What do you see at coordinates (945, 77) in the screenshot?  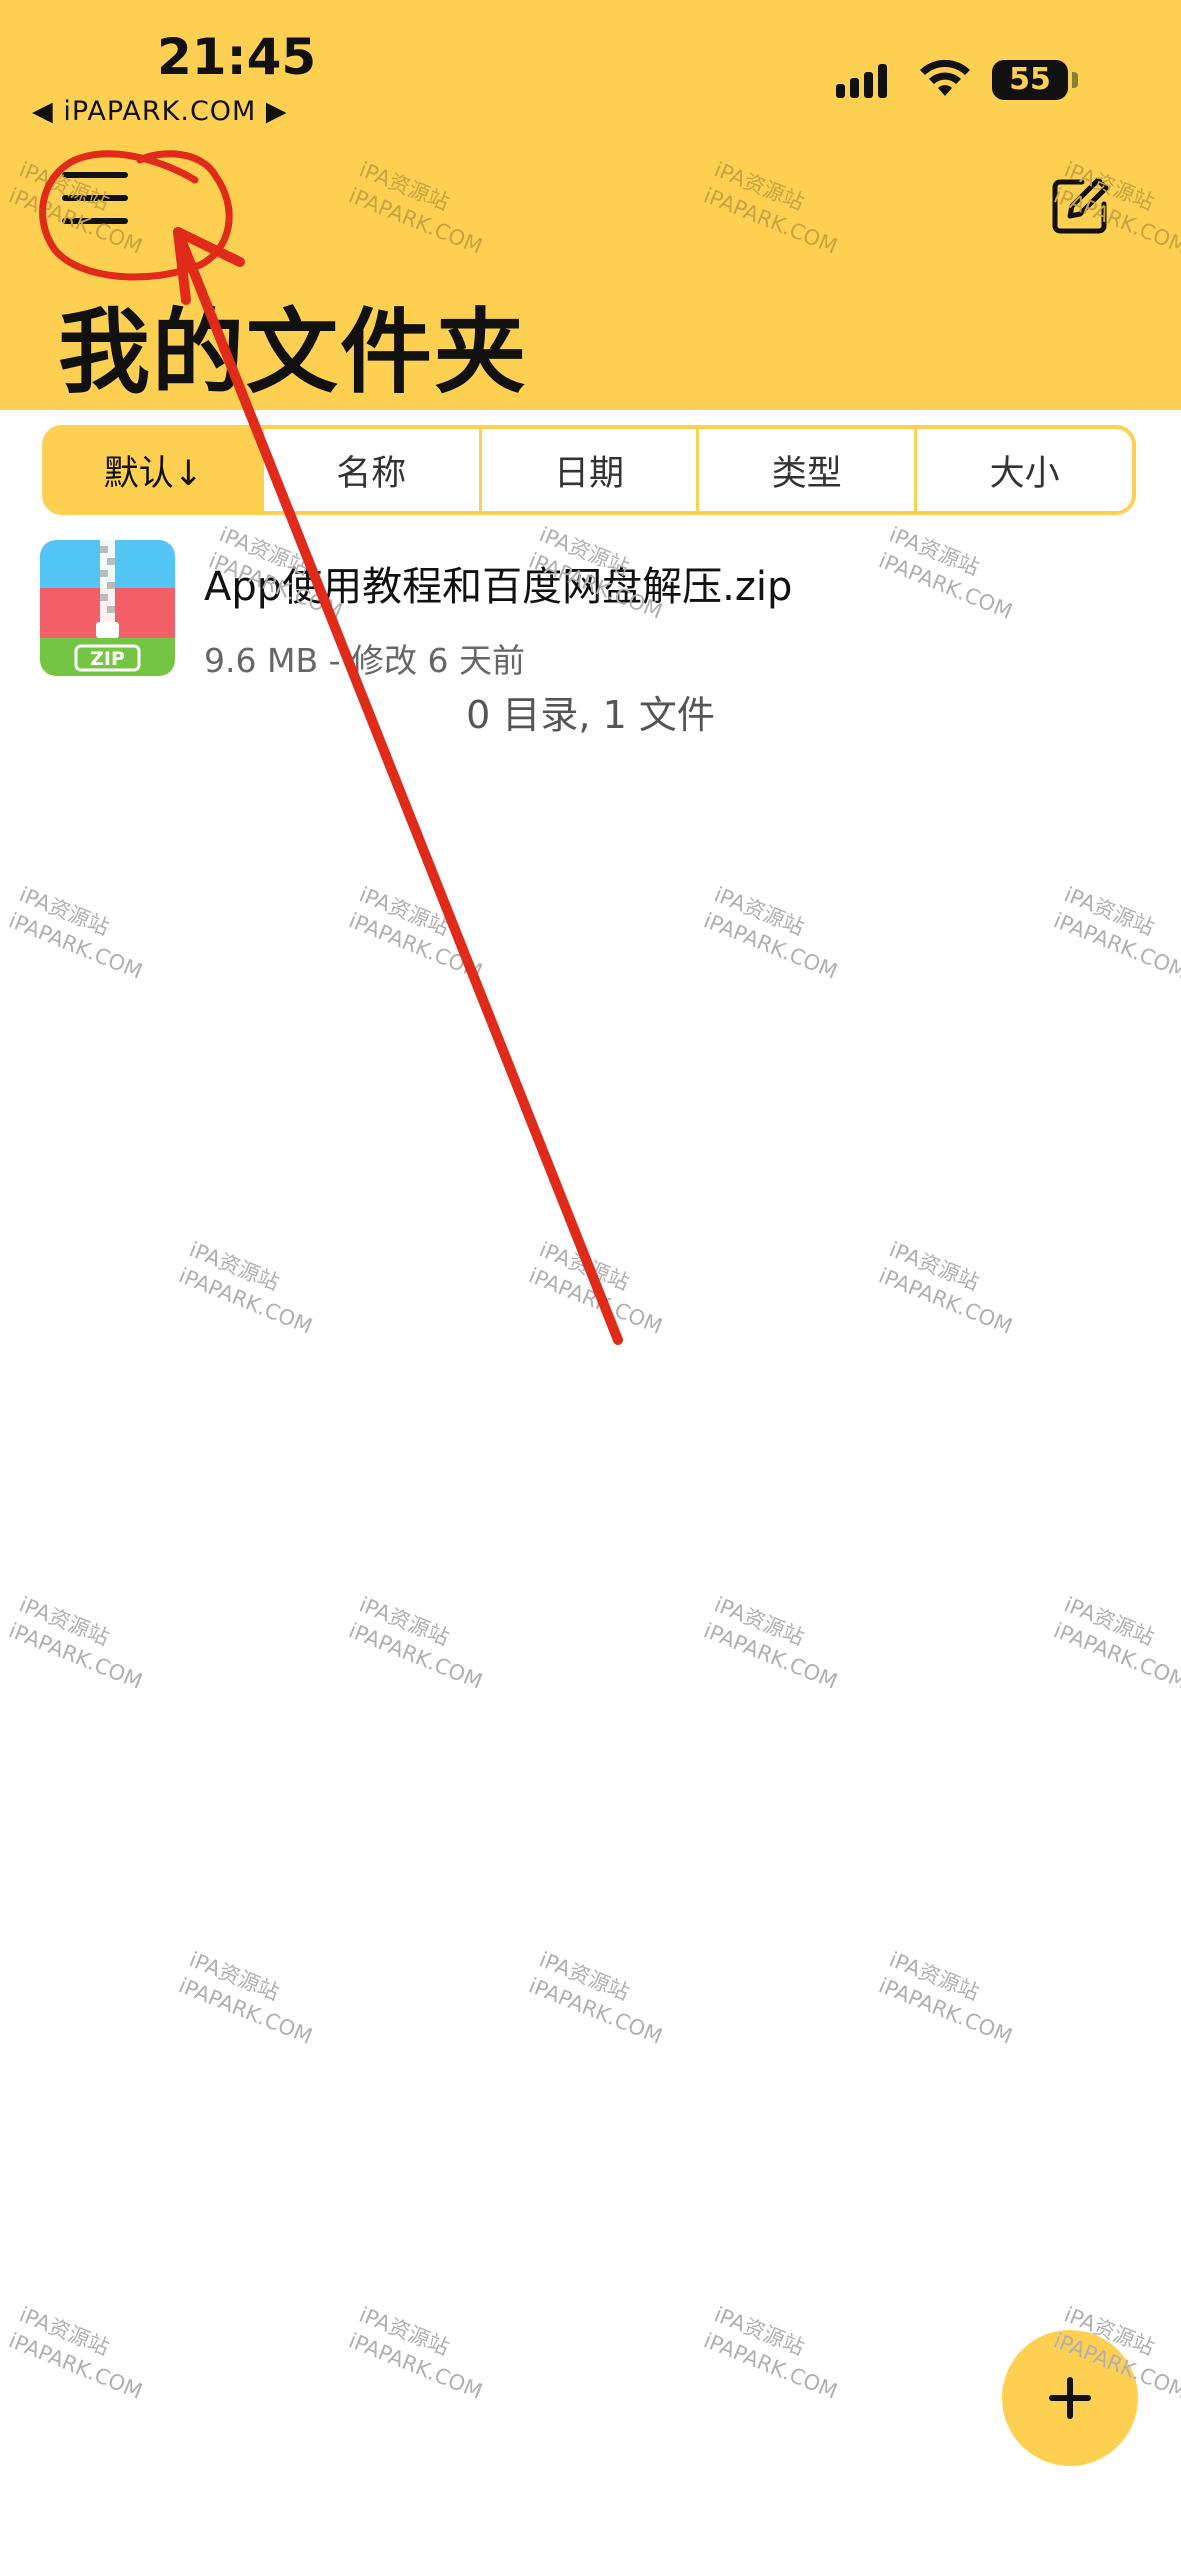 I see `wifi-icon` at bounding box center [945, 77].